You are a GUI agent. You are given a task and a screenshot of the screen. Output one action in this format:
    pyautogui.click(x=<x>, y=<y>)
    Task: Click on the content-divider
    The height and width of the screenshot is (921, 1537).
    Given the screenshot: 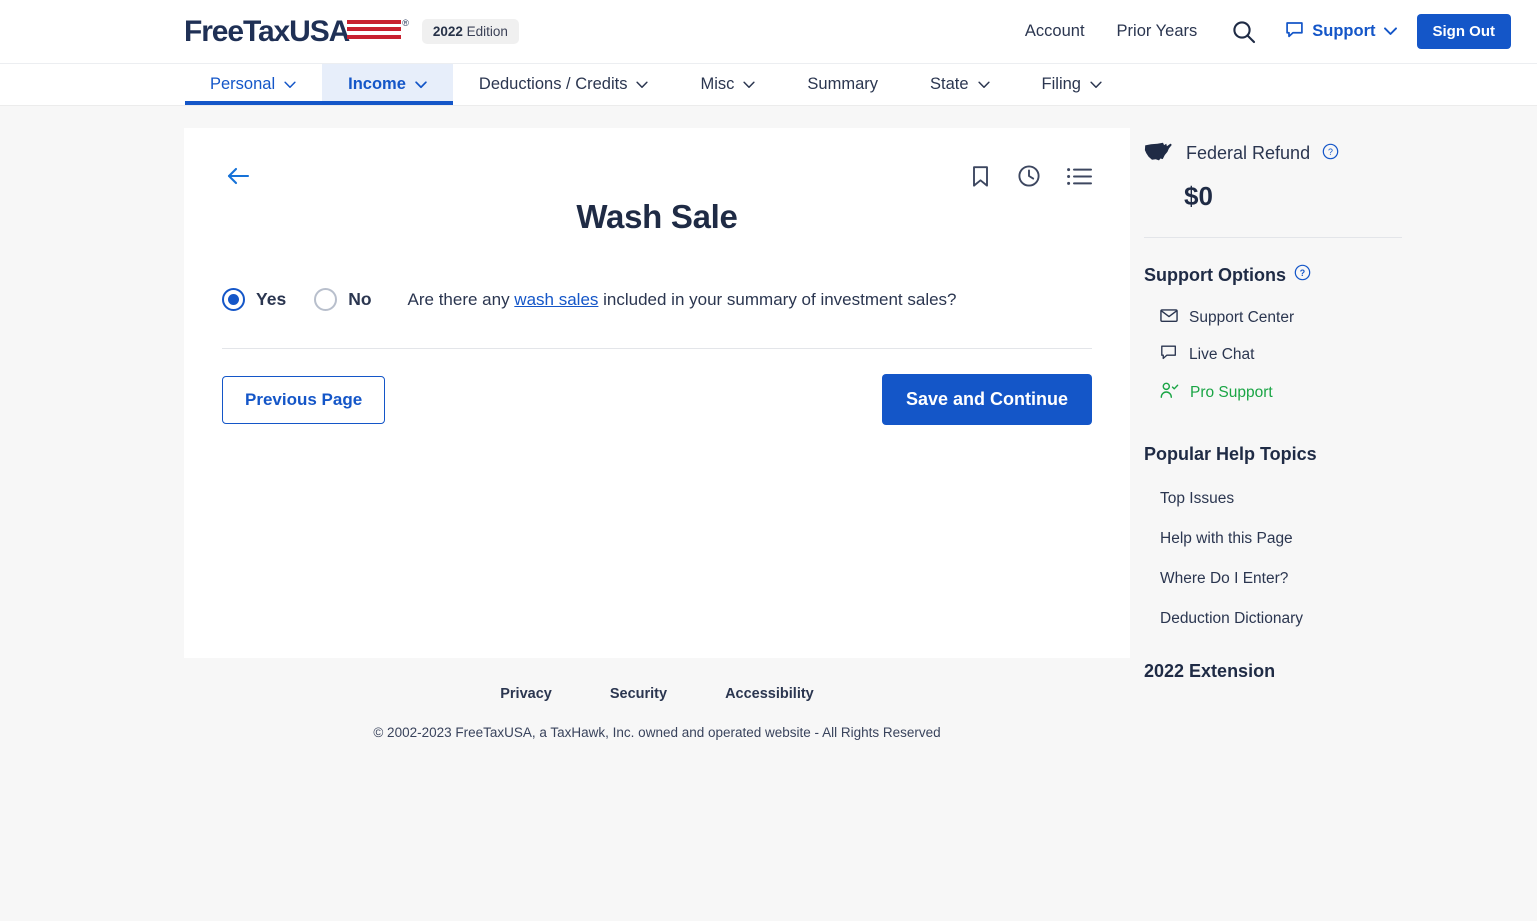 What is the action you would take?
    pyautogui.click(x=657, y=348)
    